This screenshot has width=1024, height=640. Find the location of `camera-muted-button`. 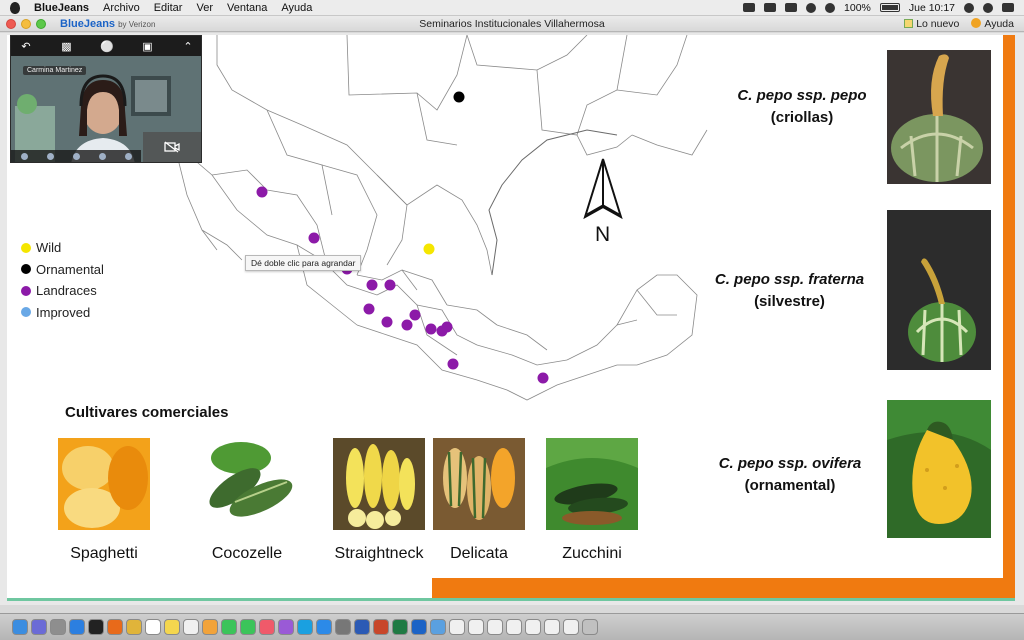

camera-muted-button is located at coordinates (172, 147).